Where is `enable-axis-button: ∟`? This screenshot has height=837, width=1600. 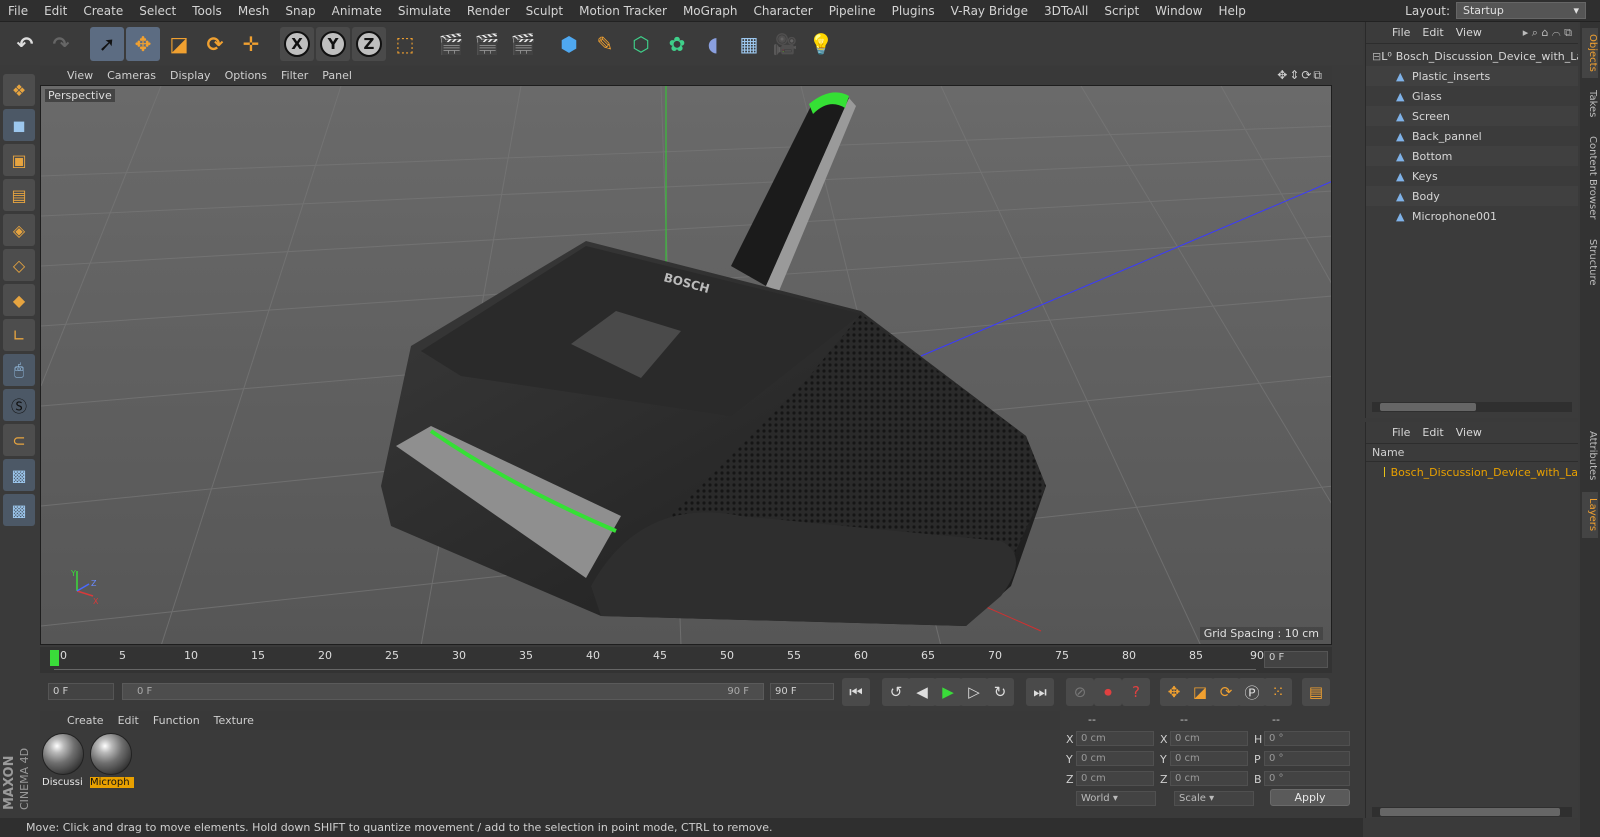 enable-axis-button: ∟ is located at coordinates (19, 335).